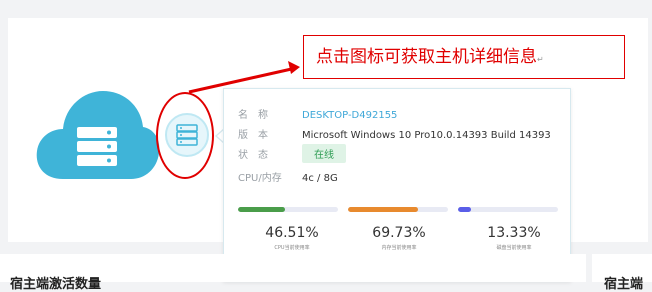  What do you see at coordinates (292, 153) in the screenshot?
I see `status-row: 状 态 在线` at bounding box center [292, 153].